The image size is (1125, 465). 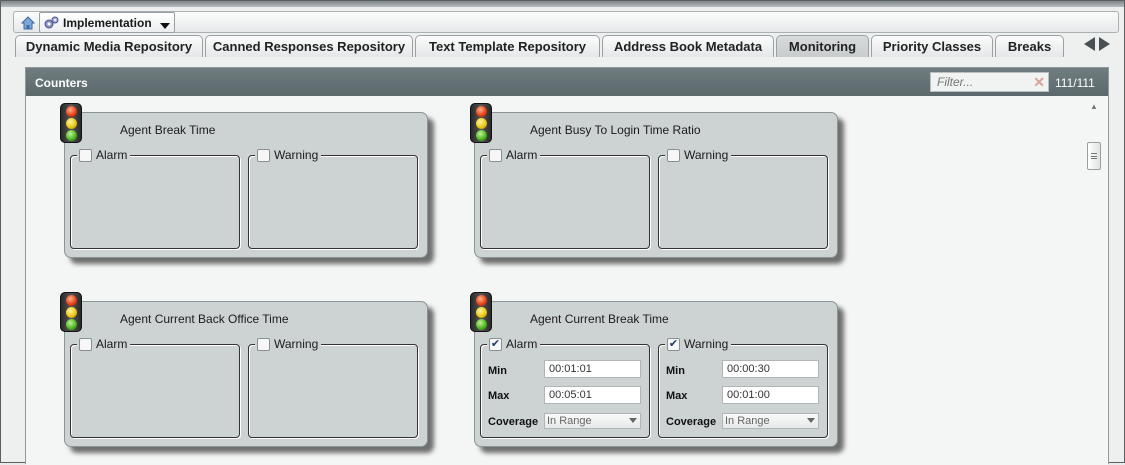 I want to click on breadcrumb-label: Implementation, so click(x=107, y=22).